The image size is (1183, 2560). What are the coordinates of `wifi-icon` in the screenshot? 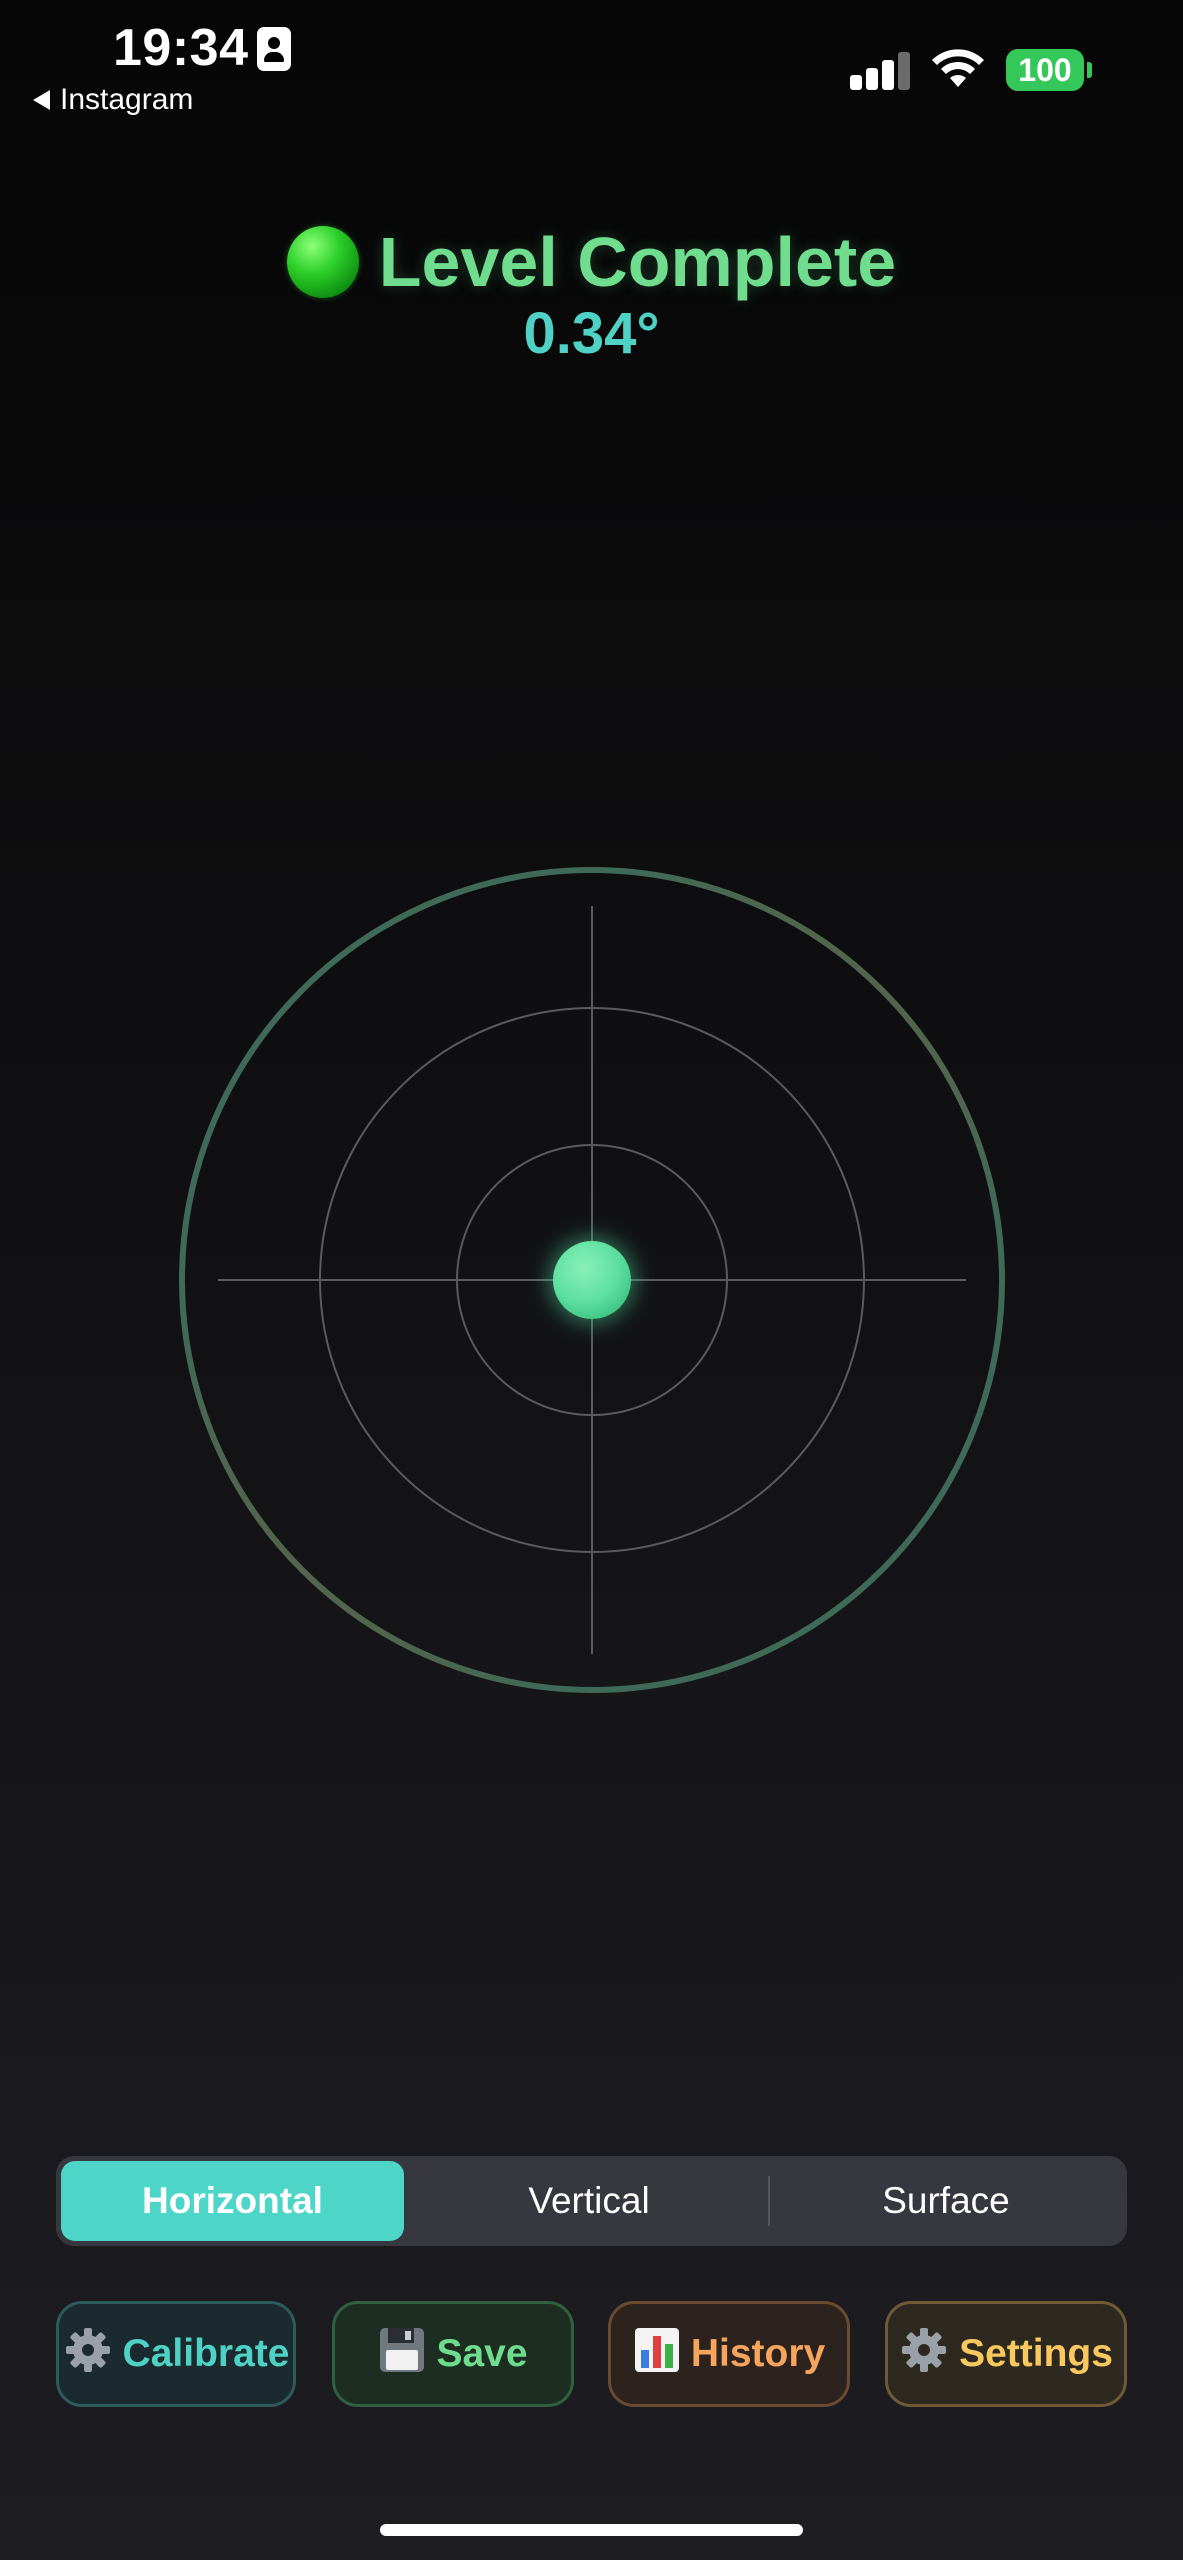 It's located at (958, 68).